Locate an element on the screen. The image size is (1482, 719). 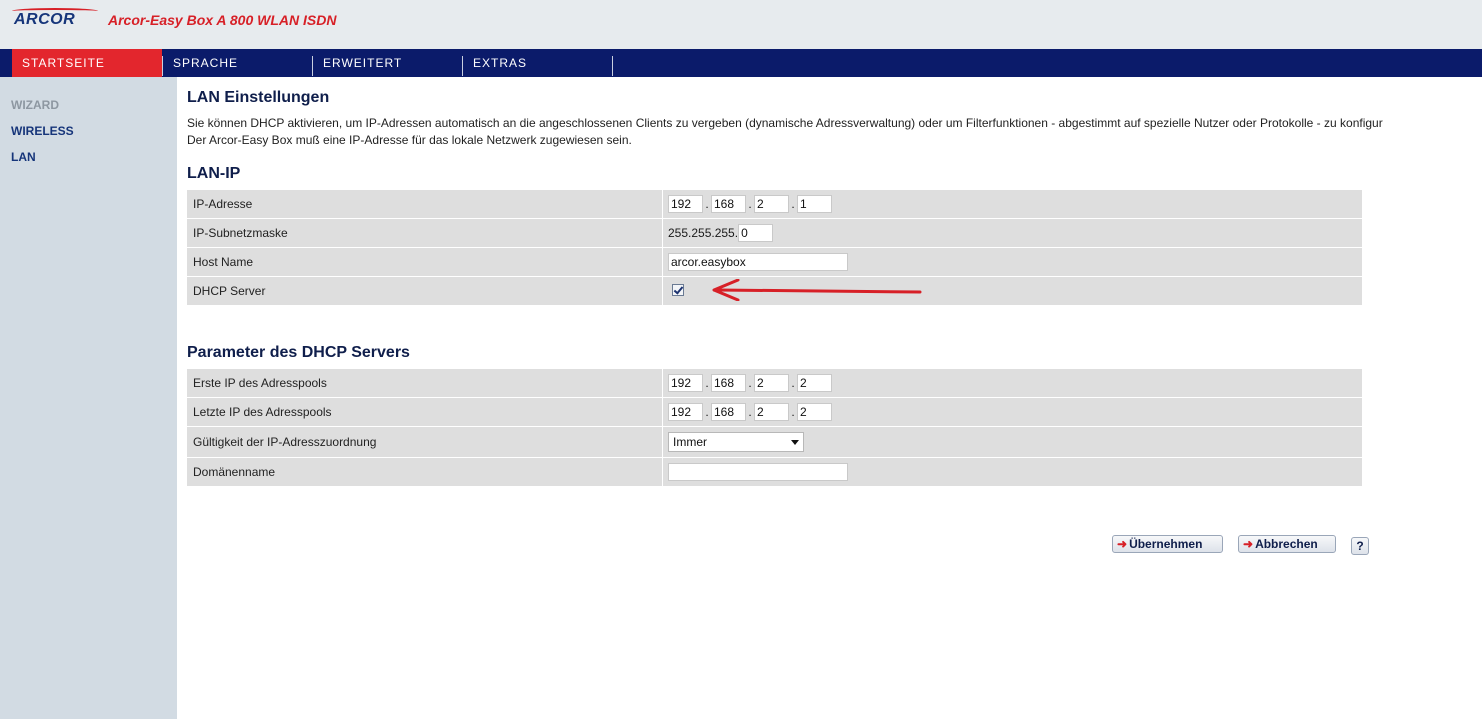
domain-name-field-wrap is located at coordinates (758, 473).